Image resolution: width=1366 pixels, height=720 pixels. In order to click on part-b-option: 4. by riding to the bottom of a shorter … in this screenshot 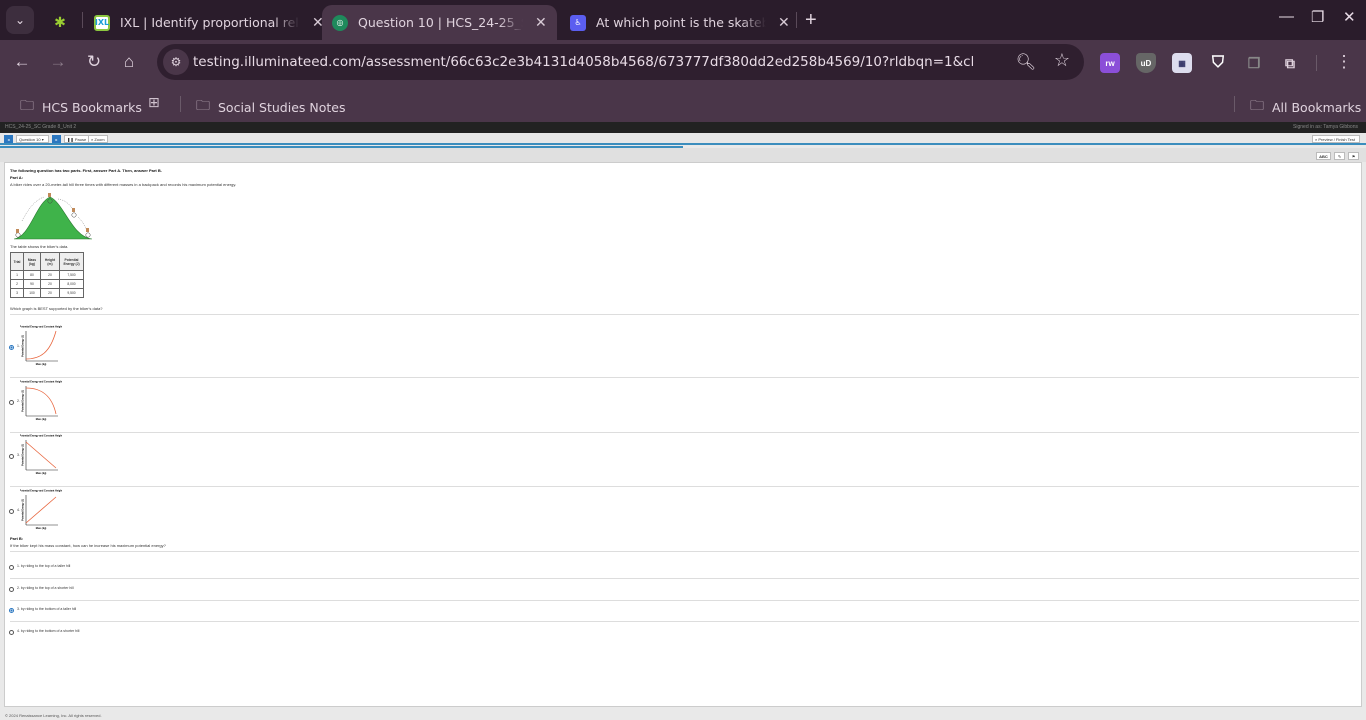, I will do `click(684, 633)`.